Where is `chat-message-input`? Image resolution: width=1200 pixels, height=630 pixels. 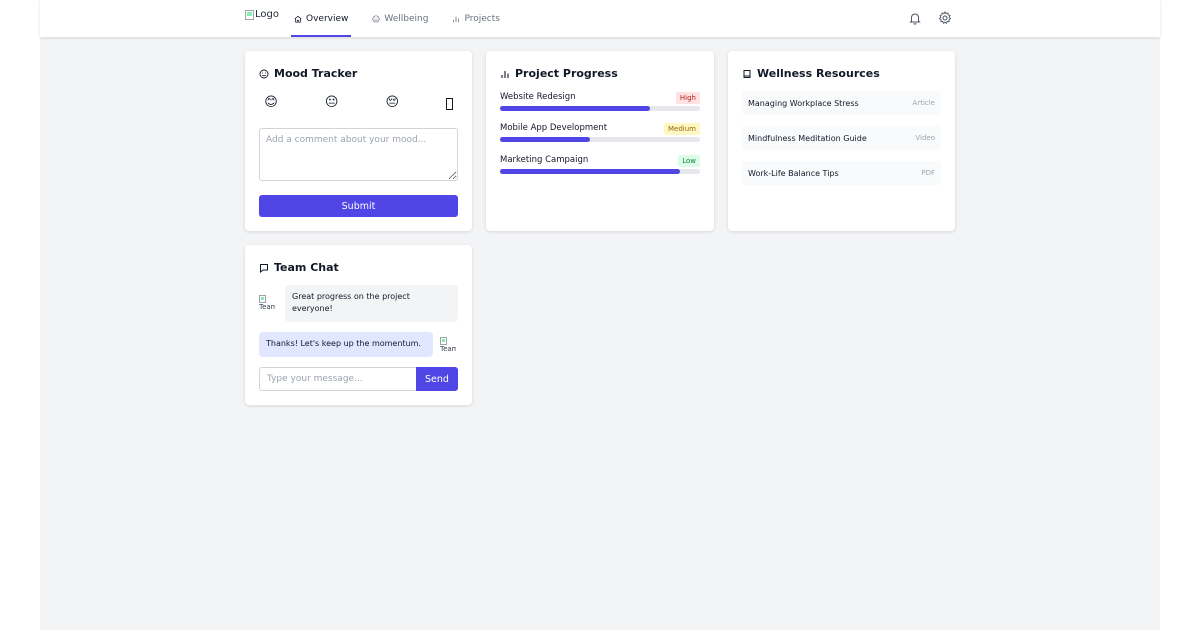 chat-message-input is located at coordinates (337, 379).